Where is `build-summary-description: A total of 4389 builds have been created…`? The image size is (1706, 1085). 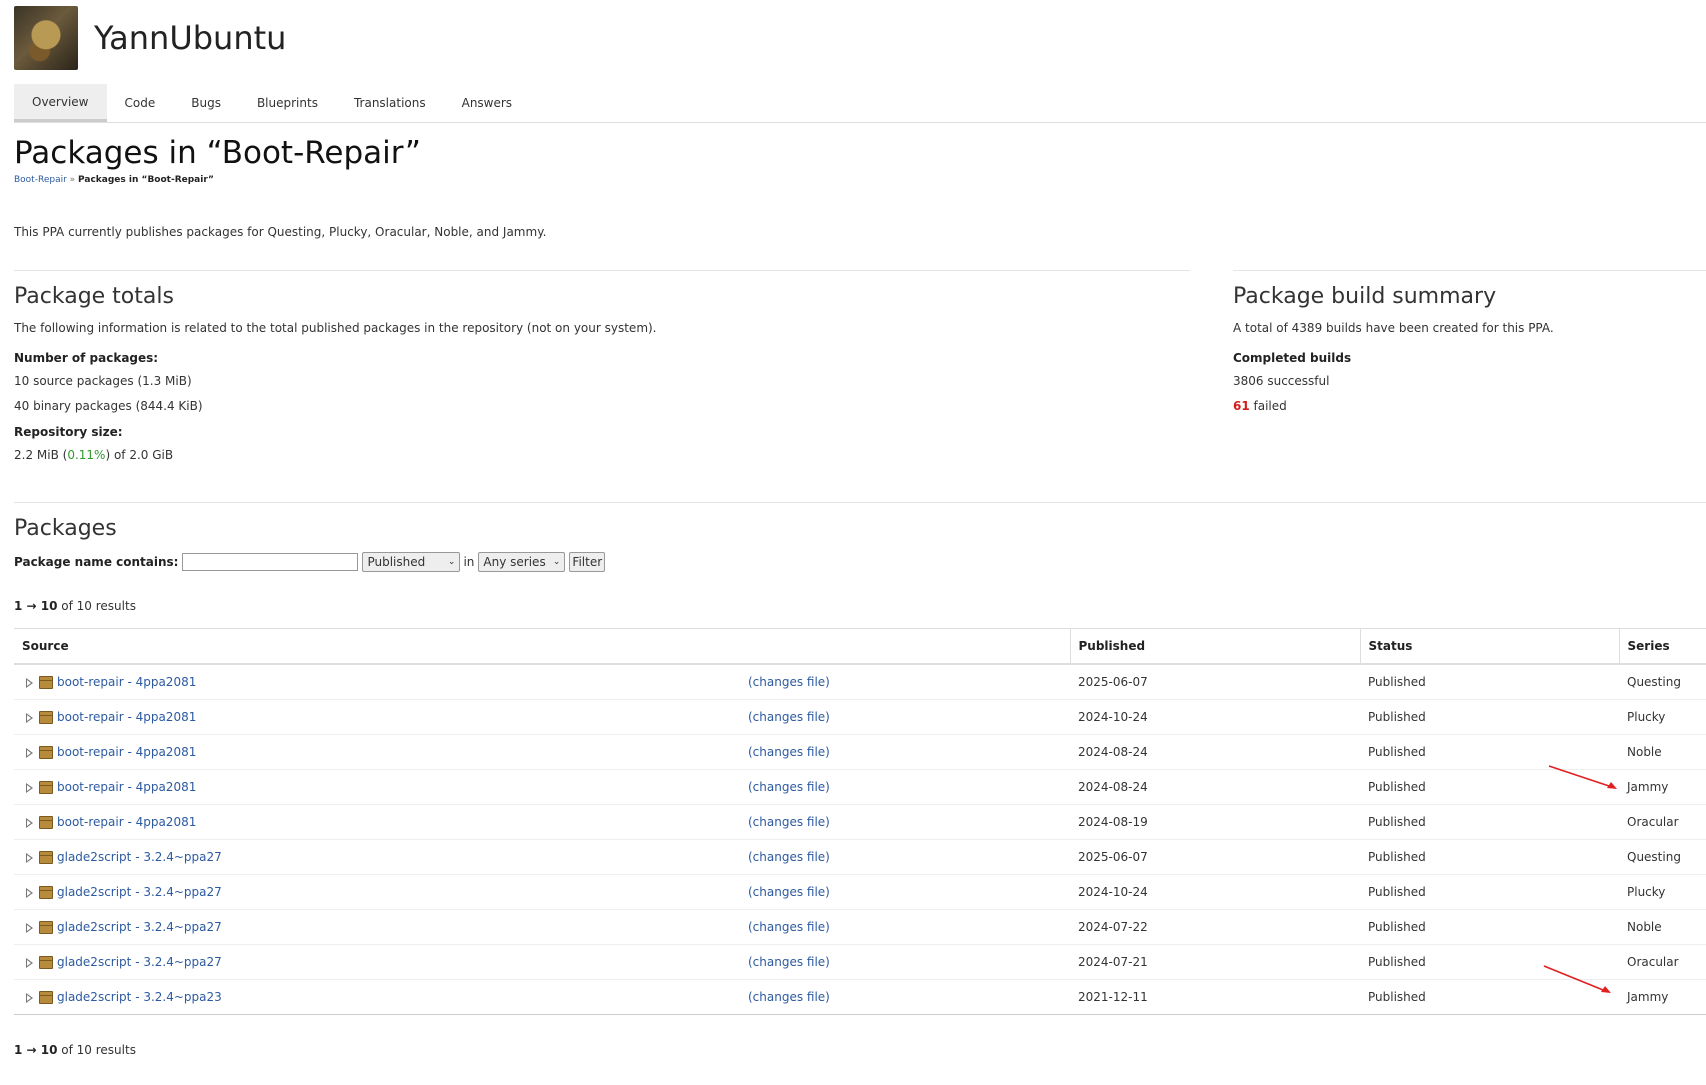
build-summary-description: A total of 4389 builds have been created… is located at coordinates (1393, 328).